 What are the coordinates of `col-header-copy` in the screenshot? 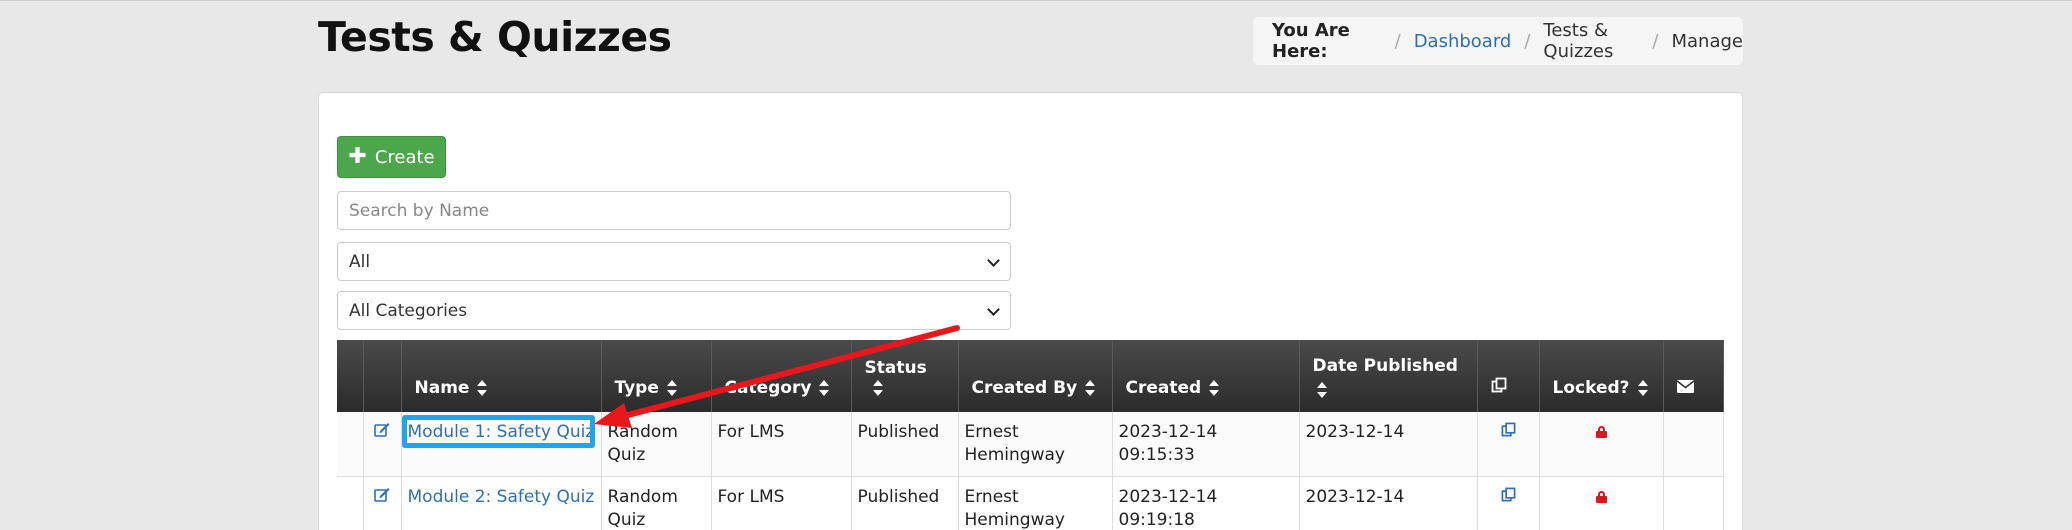 It's located at (1508, 376).